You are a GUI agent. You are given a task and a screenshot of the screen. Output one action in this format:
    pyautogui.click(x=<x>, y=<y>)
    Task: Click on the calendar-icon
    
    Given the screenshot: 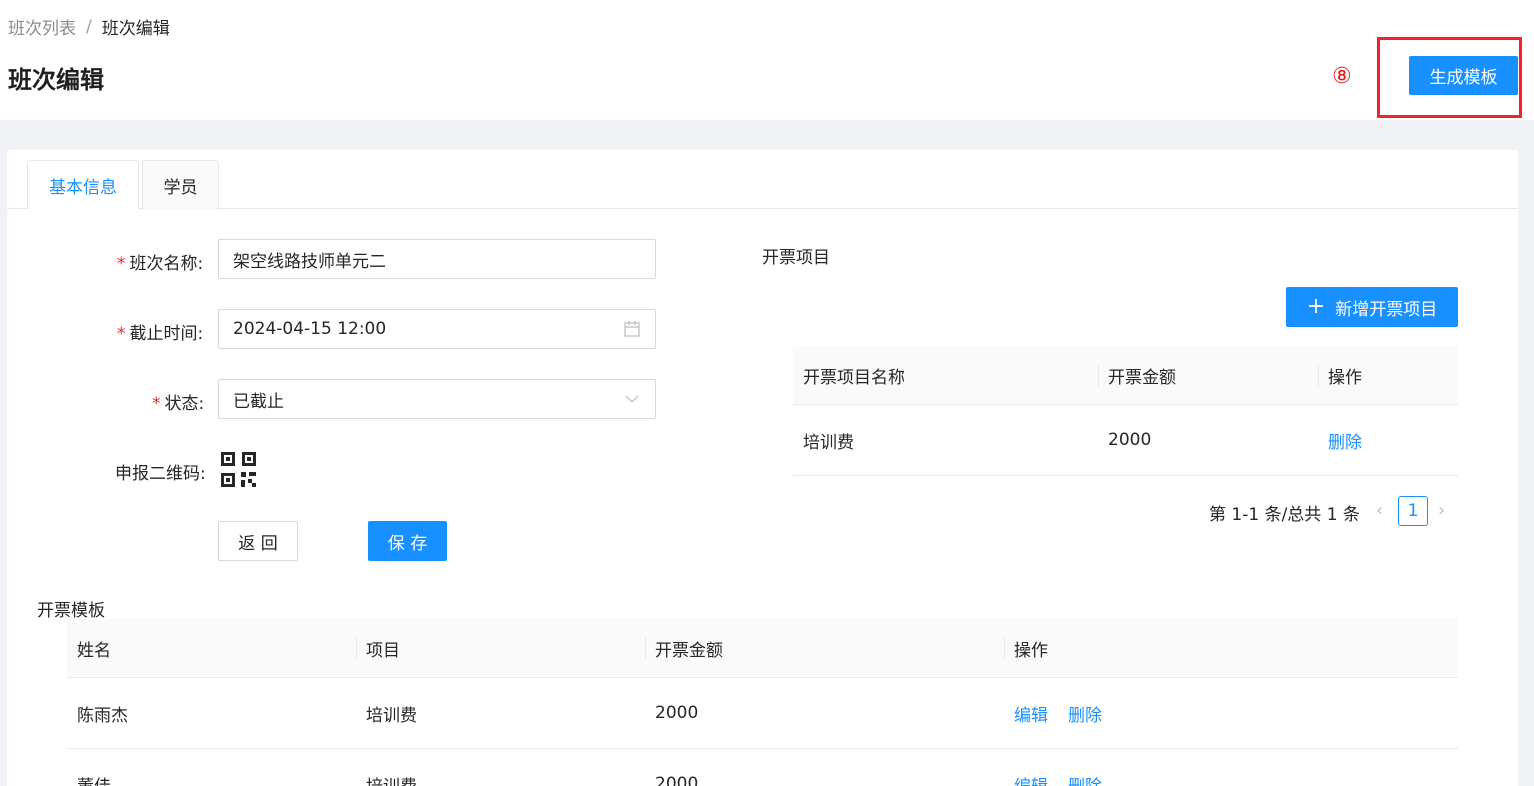 What is the action you would take?
    pyautogui.click(x=632, y=329)
    